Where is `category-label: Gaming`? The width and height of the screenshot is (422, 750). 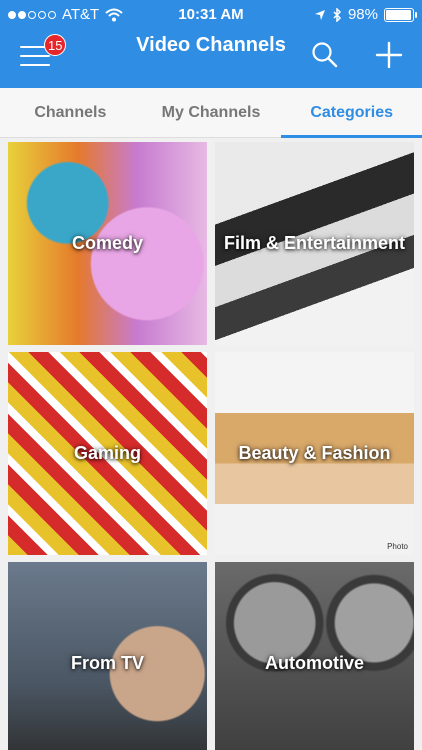 category-label: Gaming is located at coordinates (107, 453).